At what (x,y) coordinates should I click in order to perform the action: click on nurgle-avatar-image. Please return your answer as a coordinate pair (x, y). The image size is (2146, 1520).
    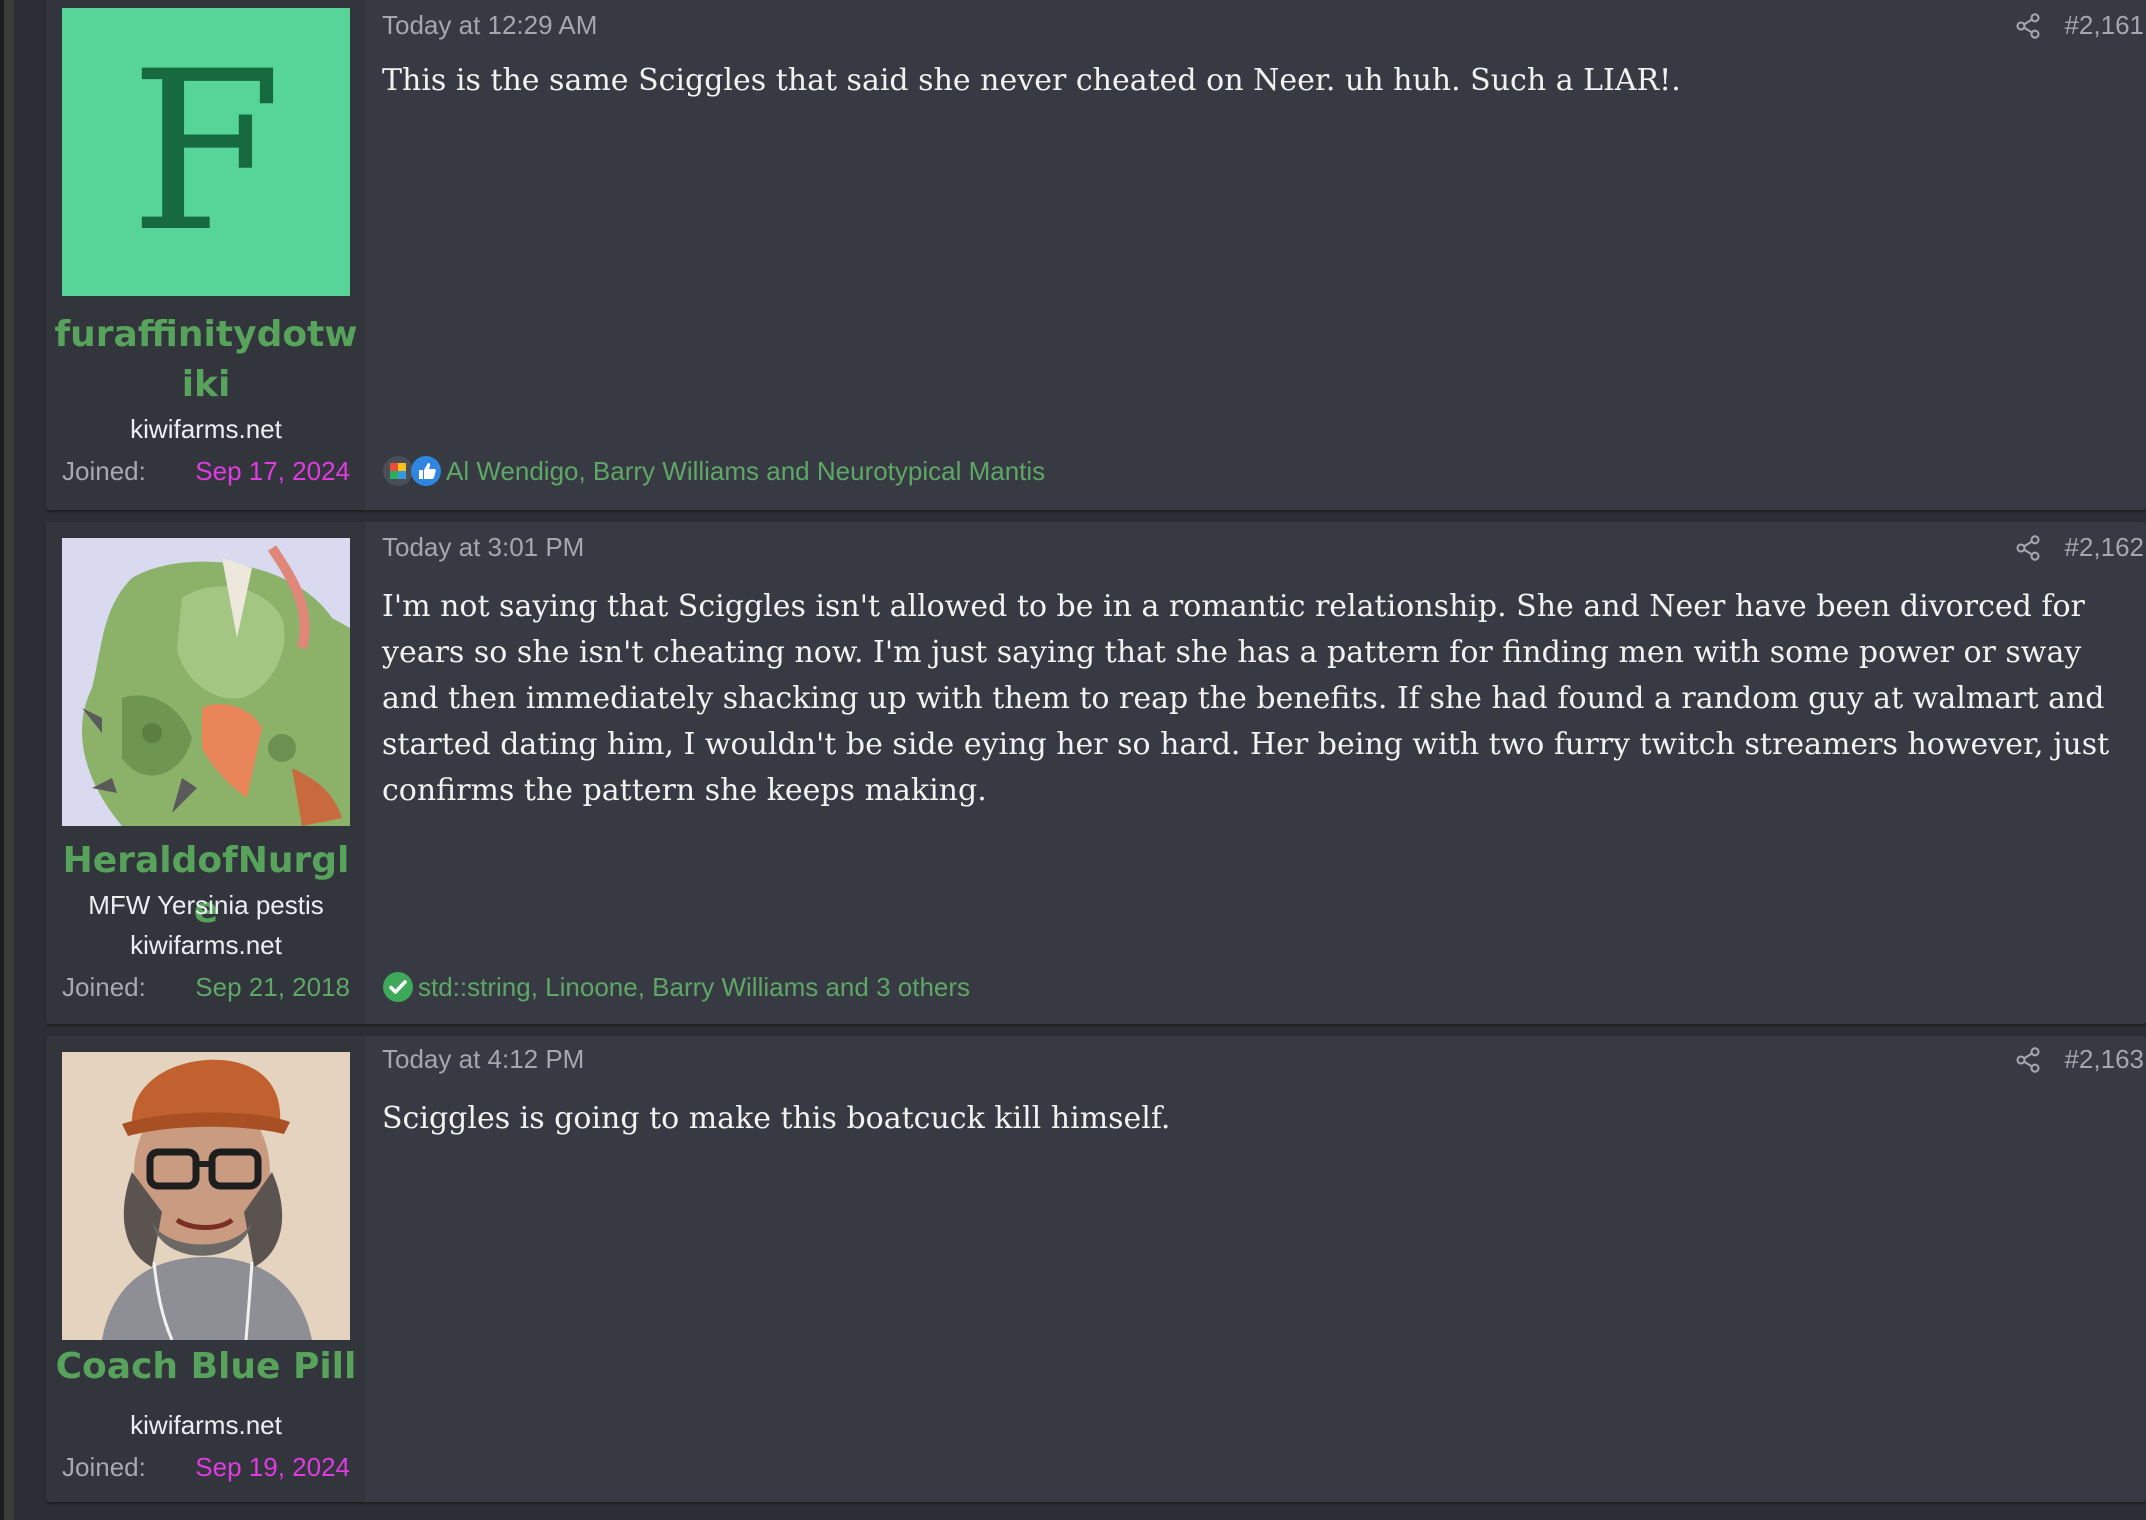
    Looking at the image, I should click on (206, 682).